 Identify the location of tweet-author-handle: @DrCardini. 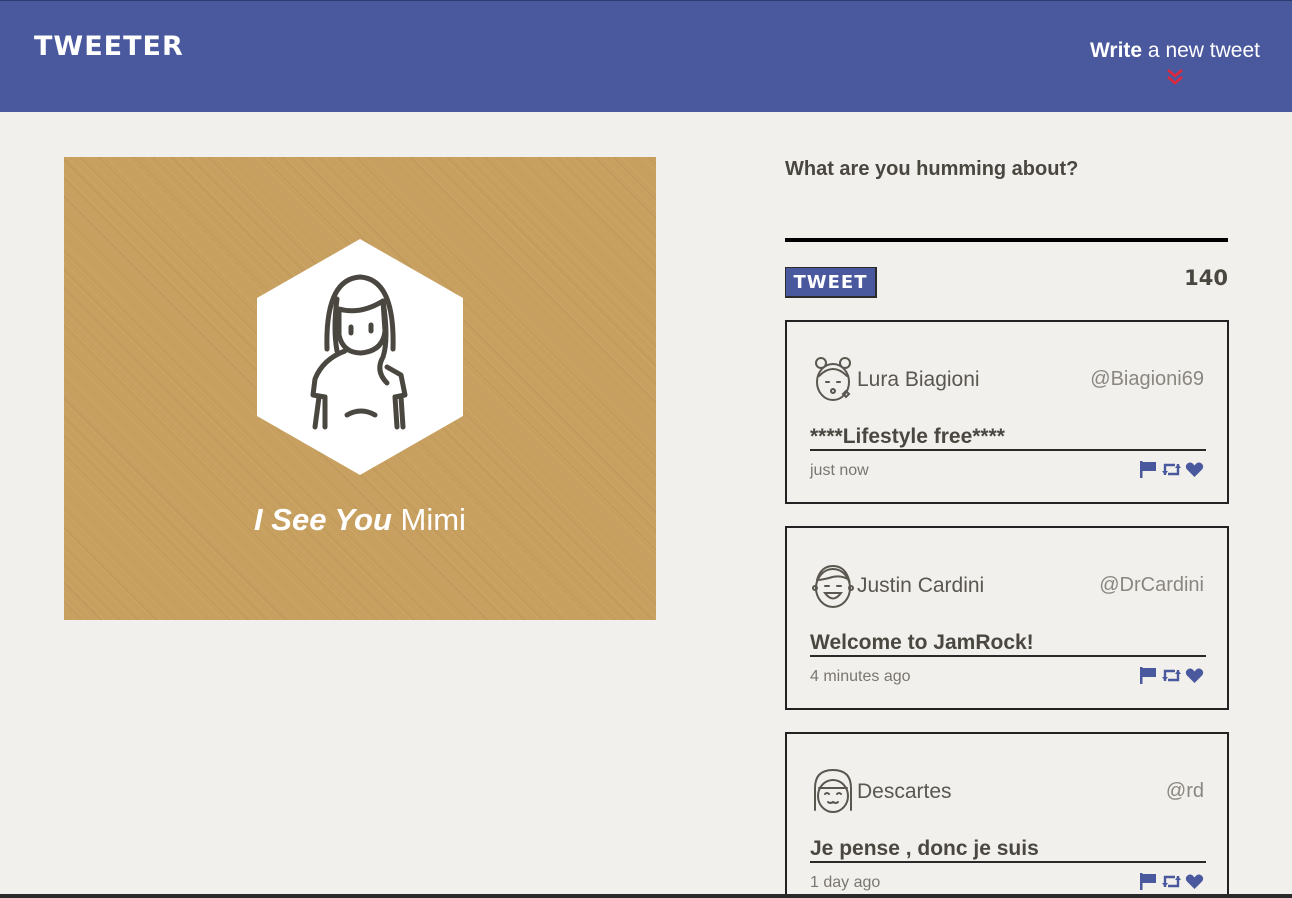
(1151, 585).